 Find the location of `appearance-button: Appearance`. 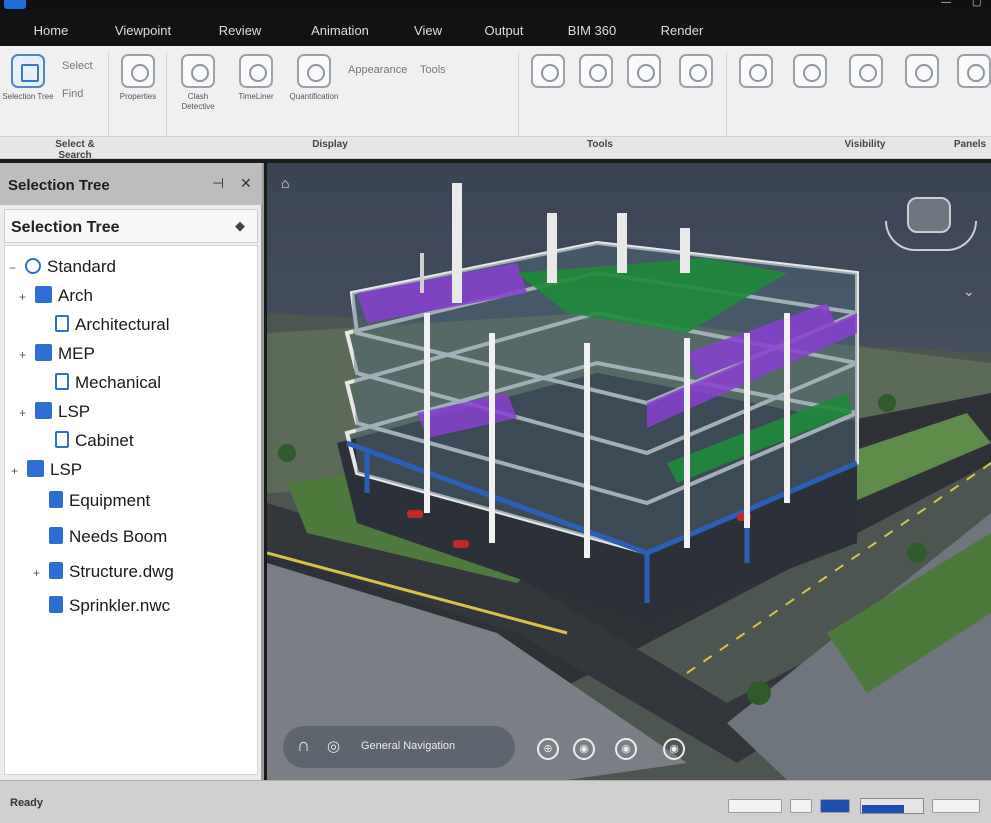

appearance-button: Appearance is located at coordinates (377, 70).